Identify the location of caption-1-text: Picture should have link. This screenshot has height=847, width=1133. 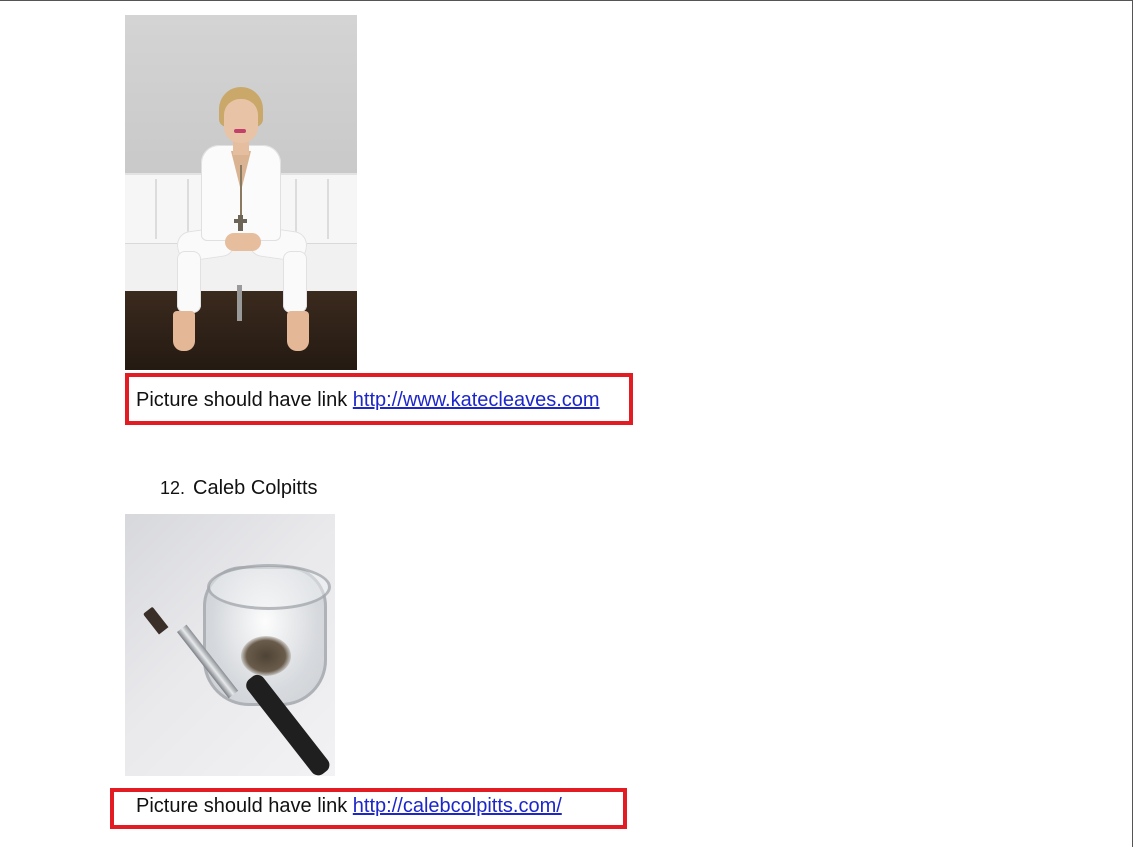
(242, 400).